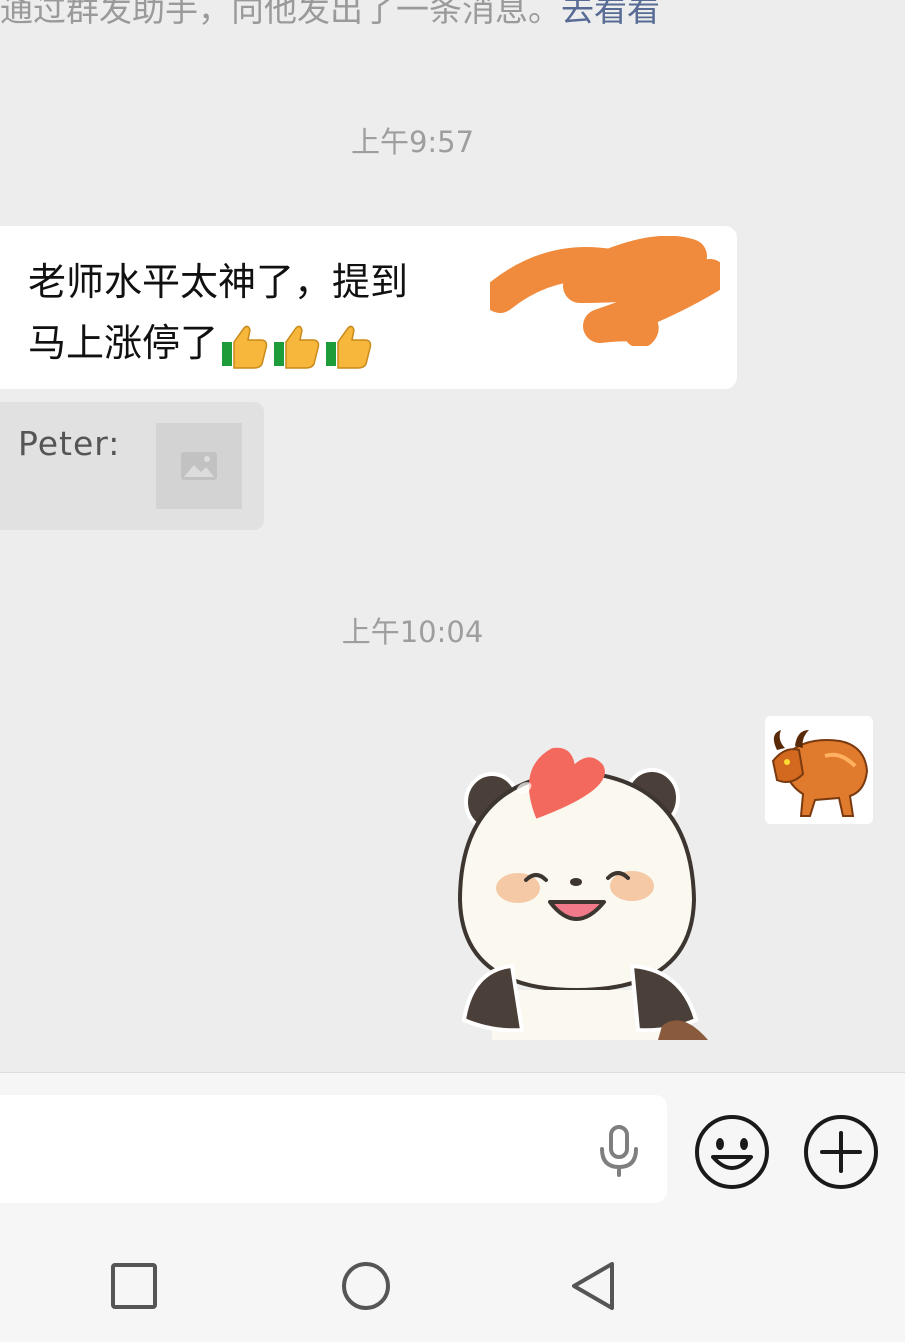  I want to click on message-text-line-2-text: 马上涨停了, so click(123, 343).